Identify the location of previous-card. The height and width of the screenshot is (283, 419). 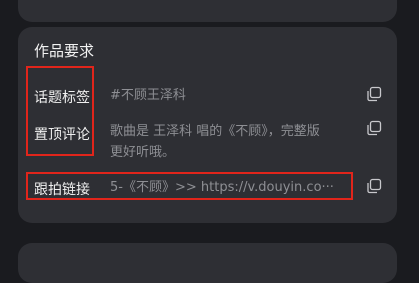
(207, 11).